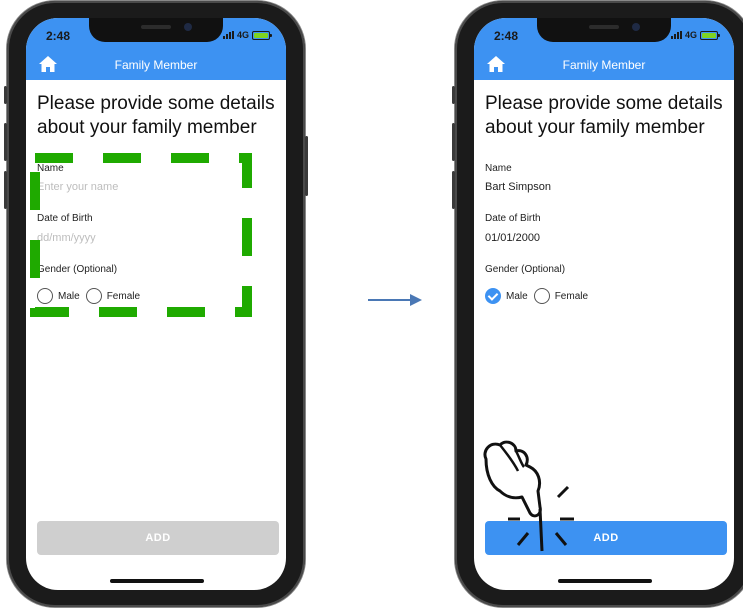 Image resolution: width=743 pixels, height=608 pixels. Describe the element at coordinates (517, 296) in the screenshot. I see `male-radio-label: Male` at that location.